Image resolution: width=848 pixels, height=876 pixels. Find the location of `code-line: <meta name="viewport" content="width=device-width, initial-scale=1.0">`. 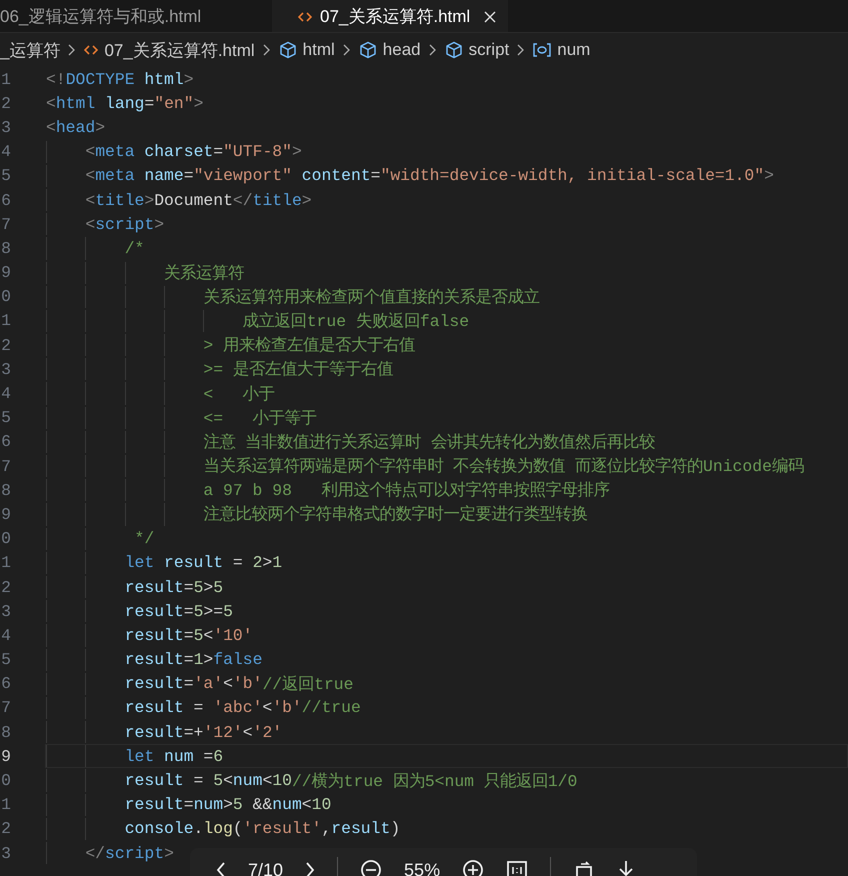

code-line: <meta name="viewport" content="width=device-width, initial-scale=1.0"> is located at coordinates (446, 176).